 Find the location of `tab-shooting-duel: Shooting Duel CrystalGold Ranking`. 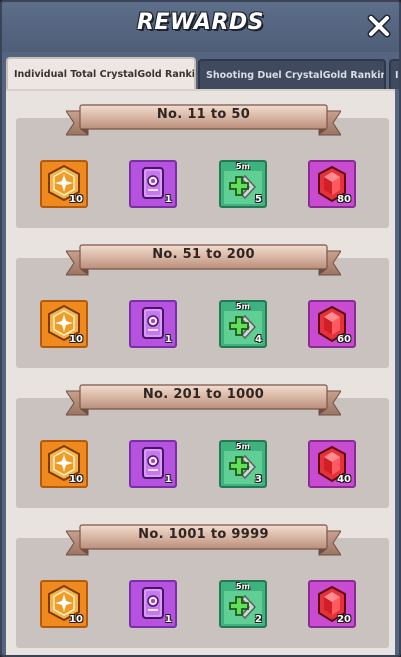

tab-shooting-duel: Shooting Duel CrystalGold Ranking is located at coordinates (292, 74).